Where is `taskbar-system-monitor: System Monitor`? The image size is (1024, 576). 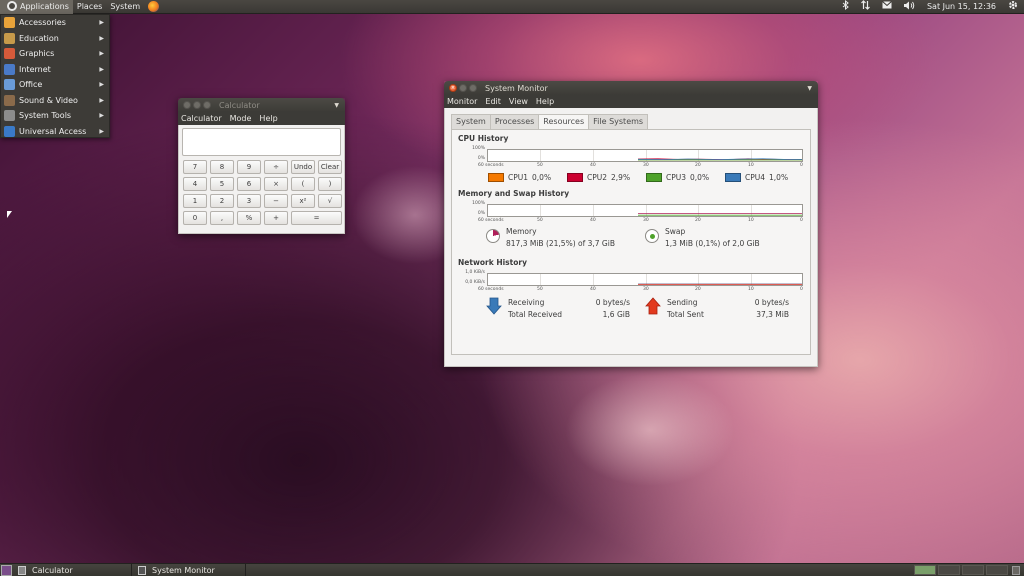
taskbar-system-monitor: System Monitor is located at coordinates (189, 569).